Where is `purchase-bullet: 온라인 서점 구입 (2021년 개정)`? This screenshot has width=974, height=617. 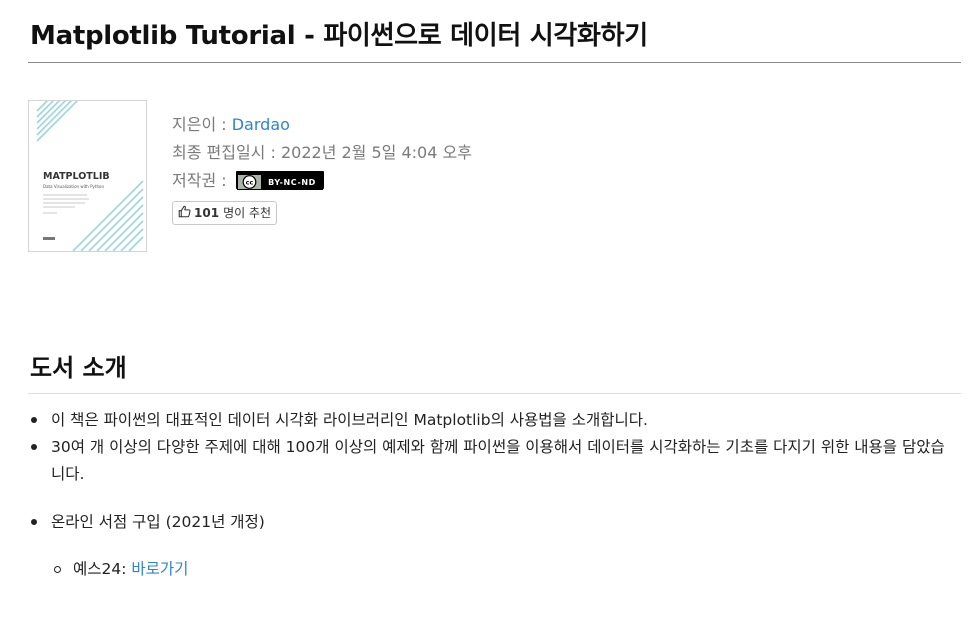
purchase-bullet: 온라인 서점 구입 (2021년 개정) is located at coordinates (490, 522).